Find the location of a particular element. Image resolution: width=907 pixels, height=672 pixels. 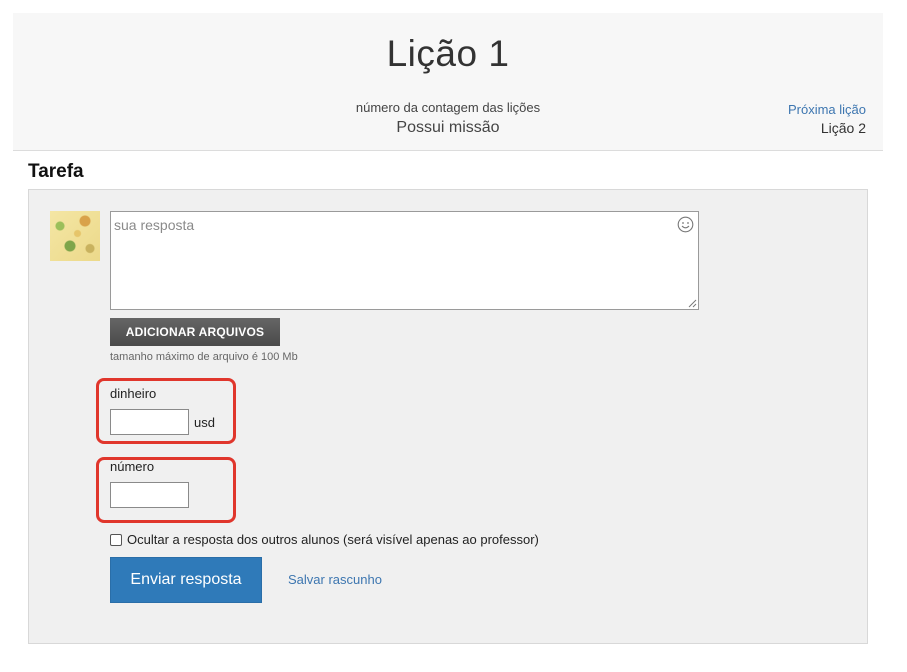

next-lesson-name: Lição 2 is located at coordinates (843, 128).